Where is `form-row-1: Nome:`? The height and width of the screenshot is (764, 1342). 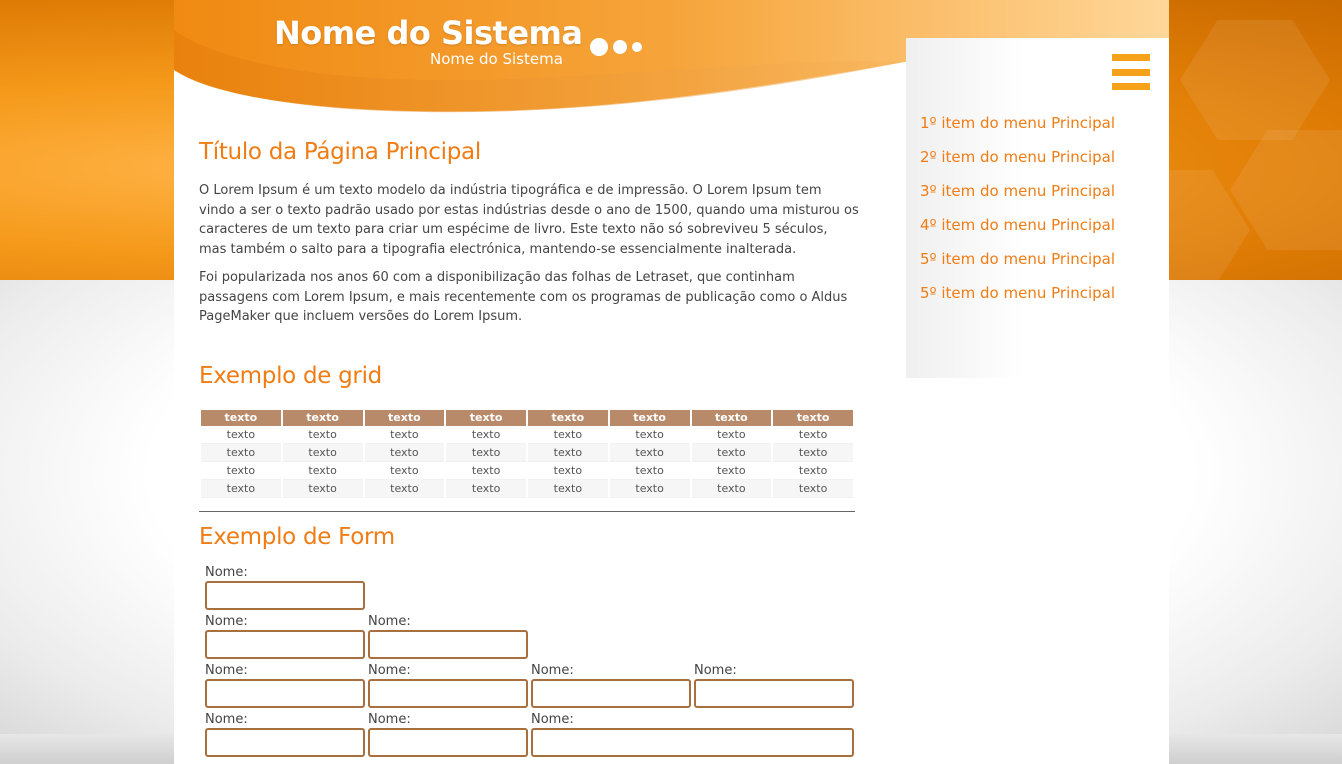
form-row-1: Nome: is located at coordinates (532, 587).